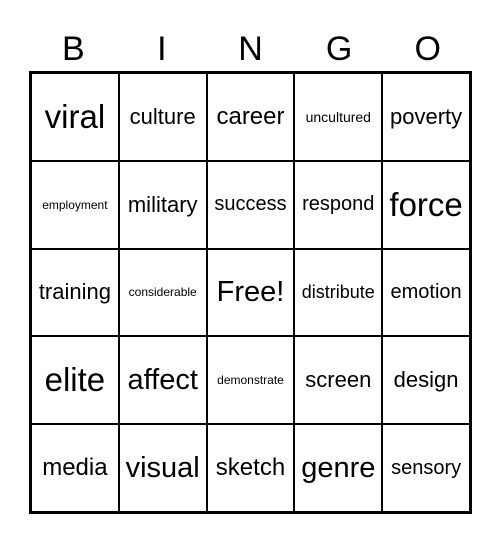 The width and height of the screenshot is (501, 544). What do you see at coordinates (250, 117) in the screenshot?
I see `bingo-cell: career` at bounding box center [250, 117].